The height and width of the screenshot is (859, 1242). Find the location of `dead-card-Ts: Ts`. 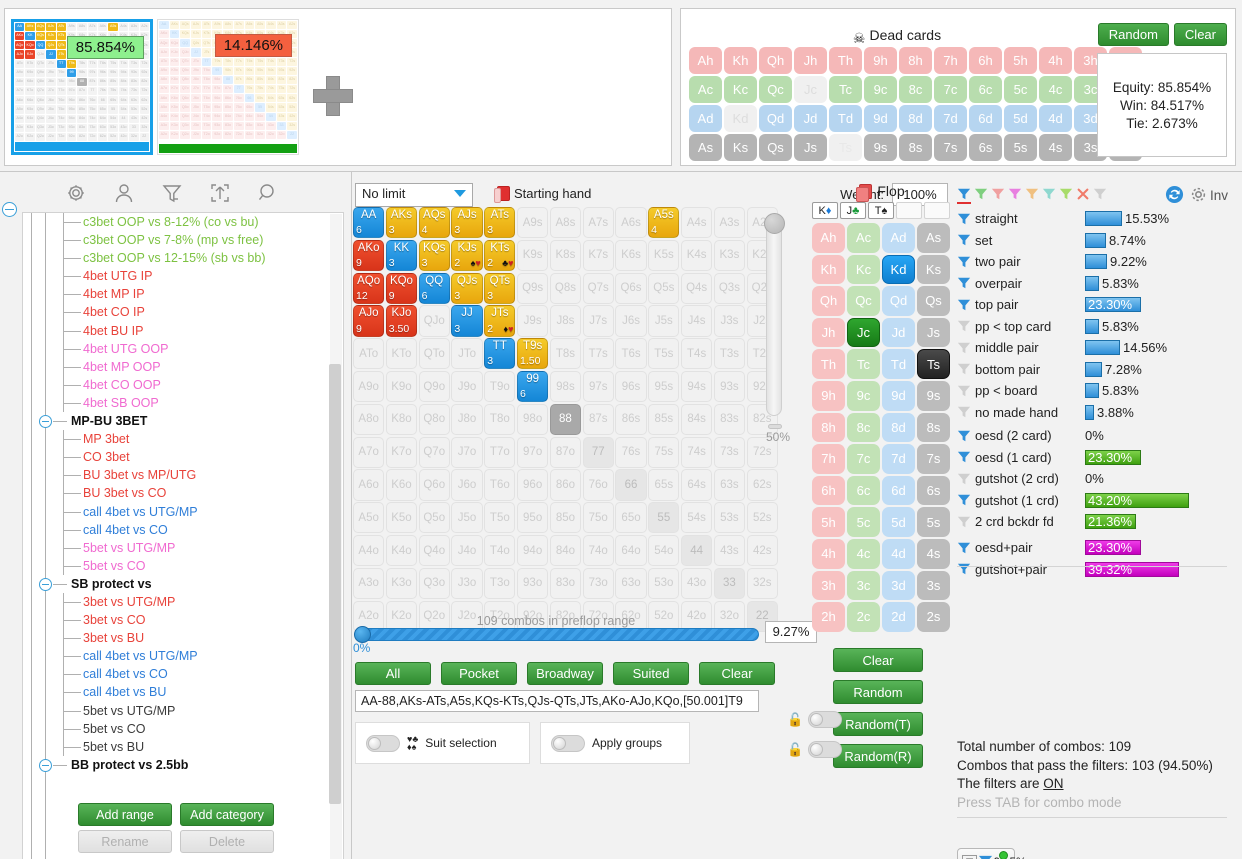

dead-card-Ts: Ts is located at coordinates (845, 147).